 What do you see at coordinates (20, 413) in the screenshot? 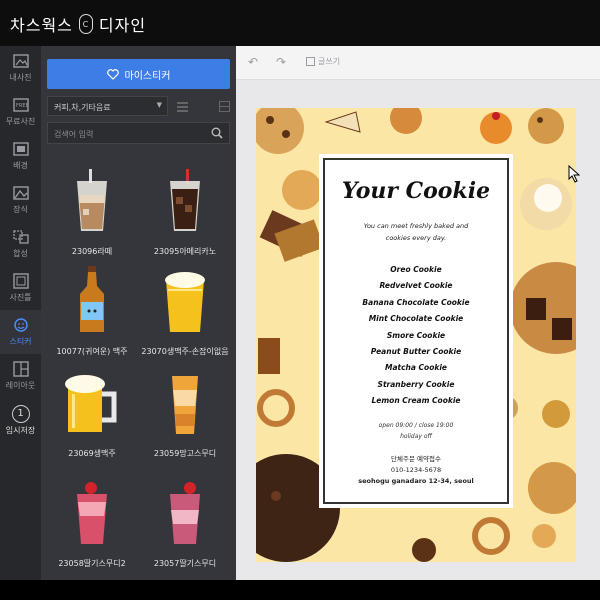
I see `save-count-icon: 1` at bounding box center [20, 413].